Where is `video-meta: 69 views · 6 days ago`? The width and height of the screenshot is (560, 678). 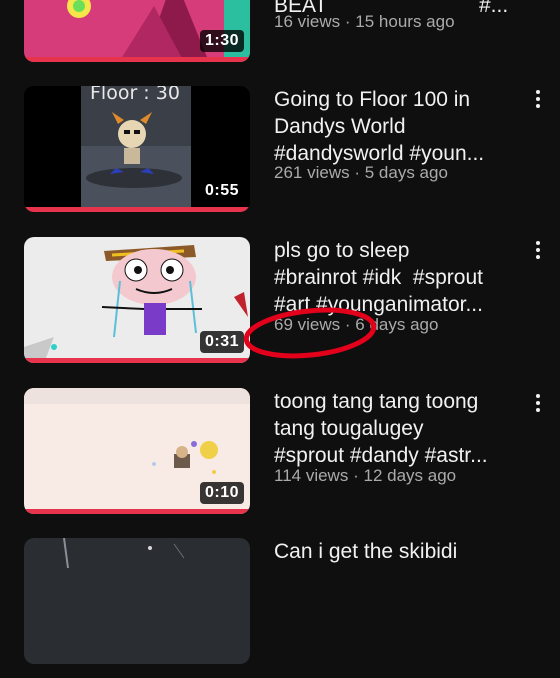 video-meta: 69 views · 6 days ago is located at coordinates (356, 325).